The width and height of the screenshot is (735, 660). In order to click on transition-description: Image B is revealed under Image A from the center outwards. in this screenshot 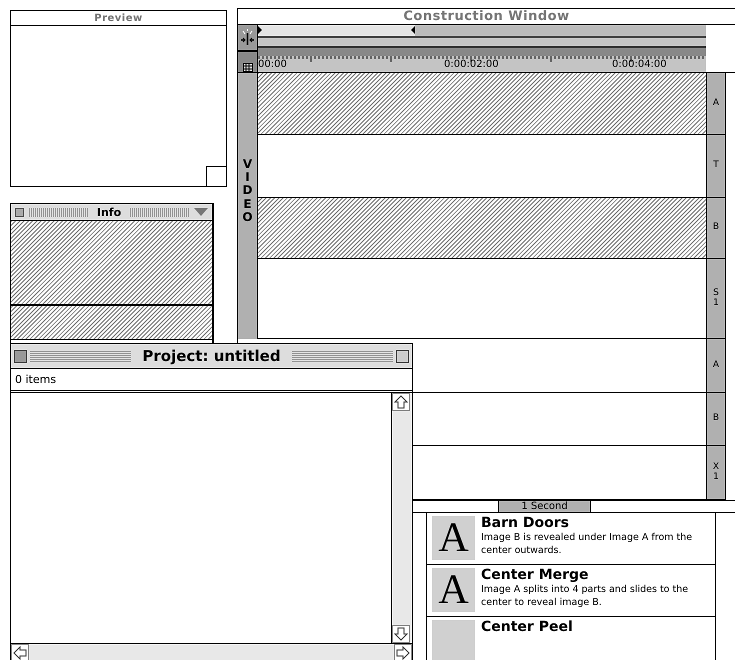, I will do `click(587, 544)`.